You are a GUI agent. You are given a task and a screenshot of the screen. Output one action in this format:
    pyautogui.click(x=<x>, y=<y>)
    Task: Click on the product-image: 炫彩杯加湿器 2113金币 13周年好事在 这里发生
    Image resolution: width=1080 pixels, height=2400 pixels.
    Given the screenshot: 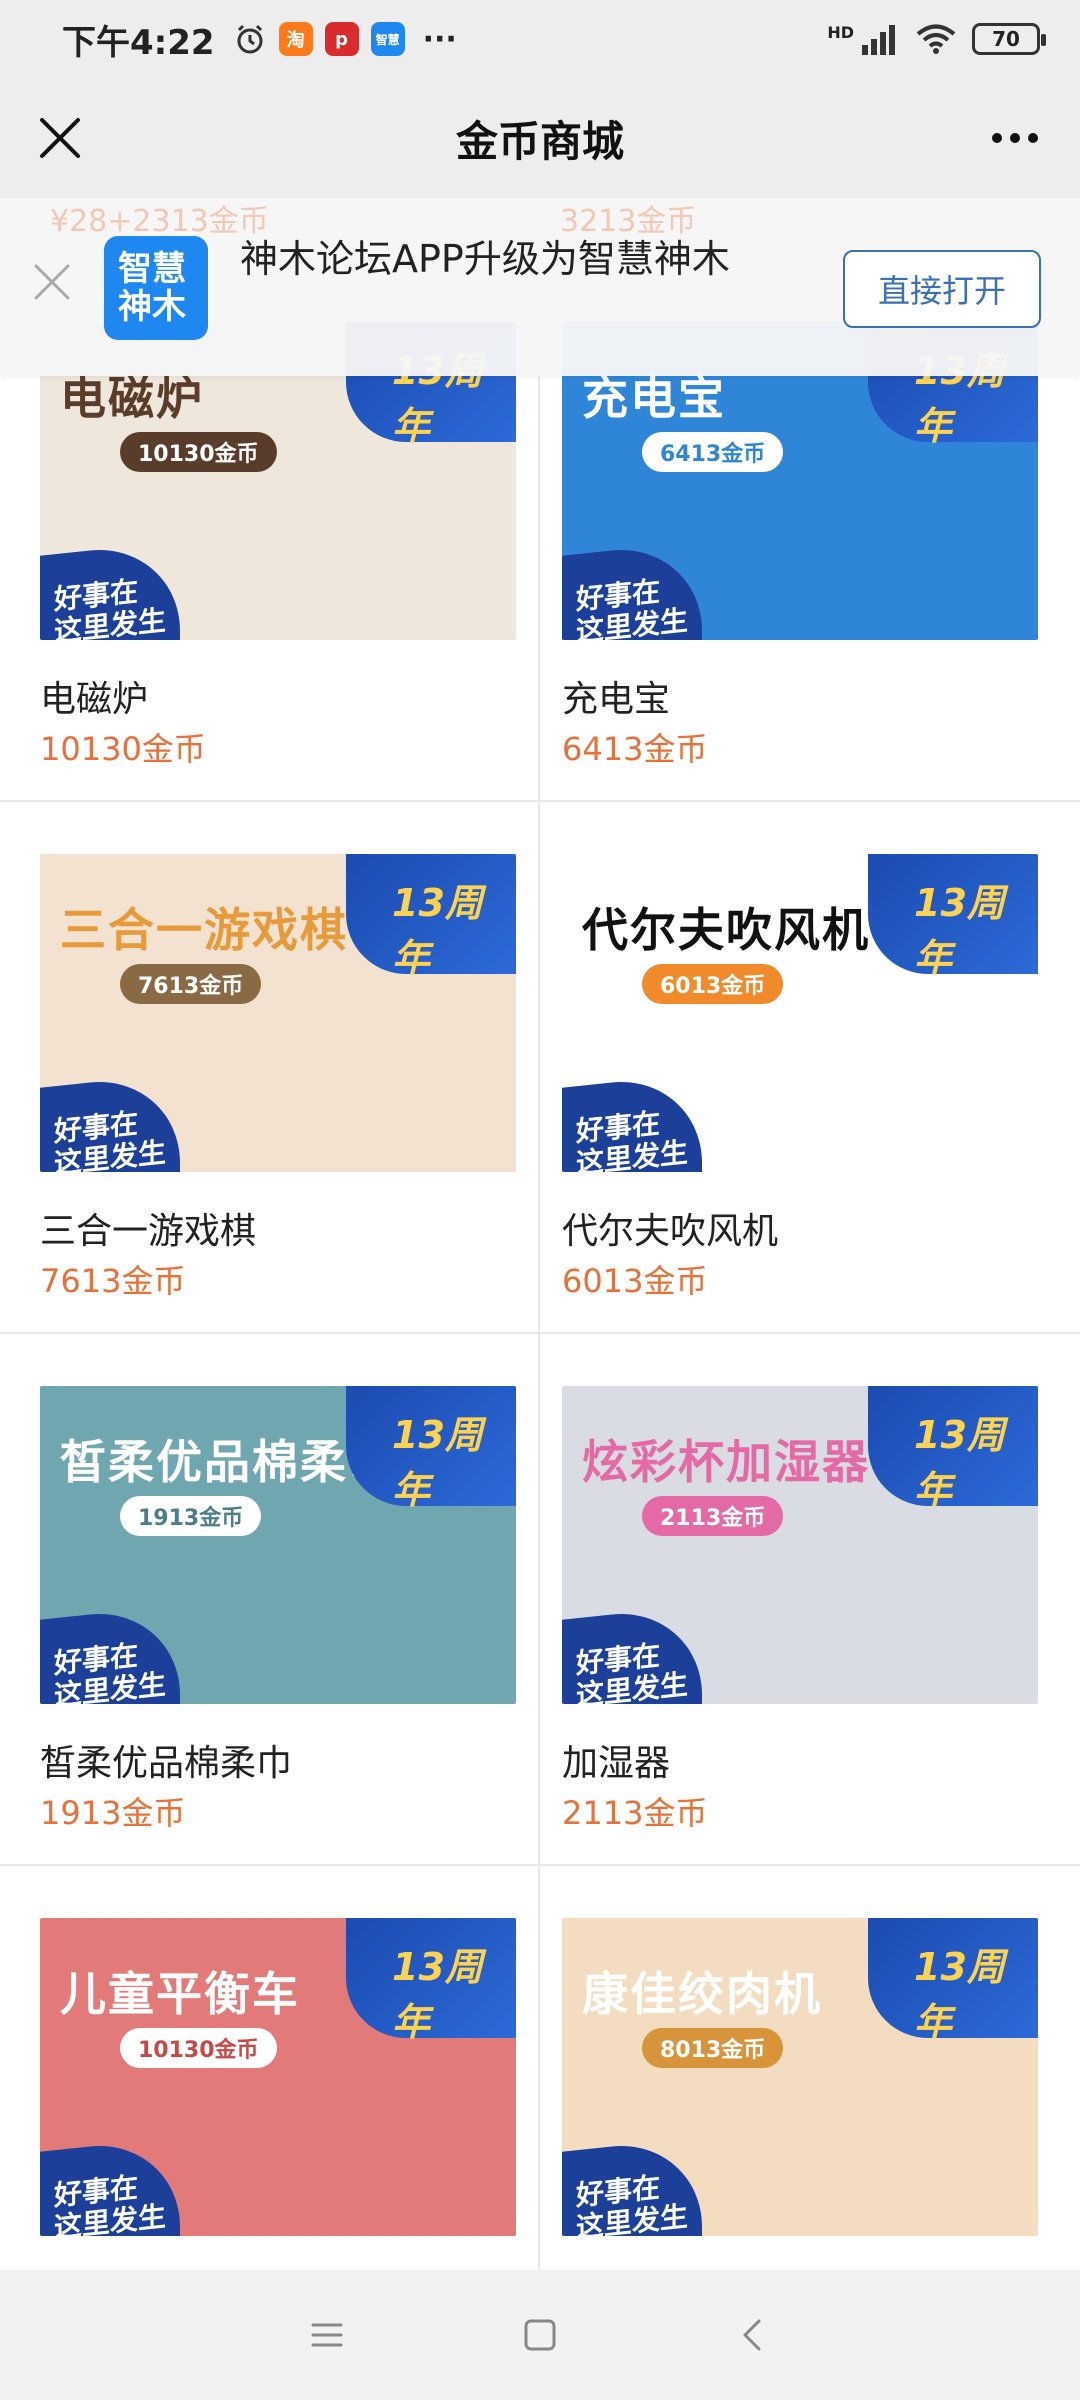 What is the action you would take?
    pyautogui.click(x=800, y=1545)
    